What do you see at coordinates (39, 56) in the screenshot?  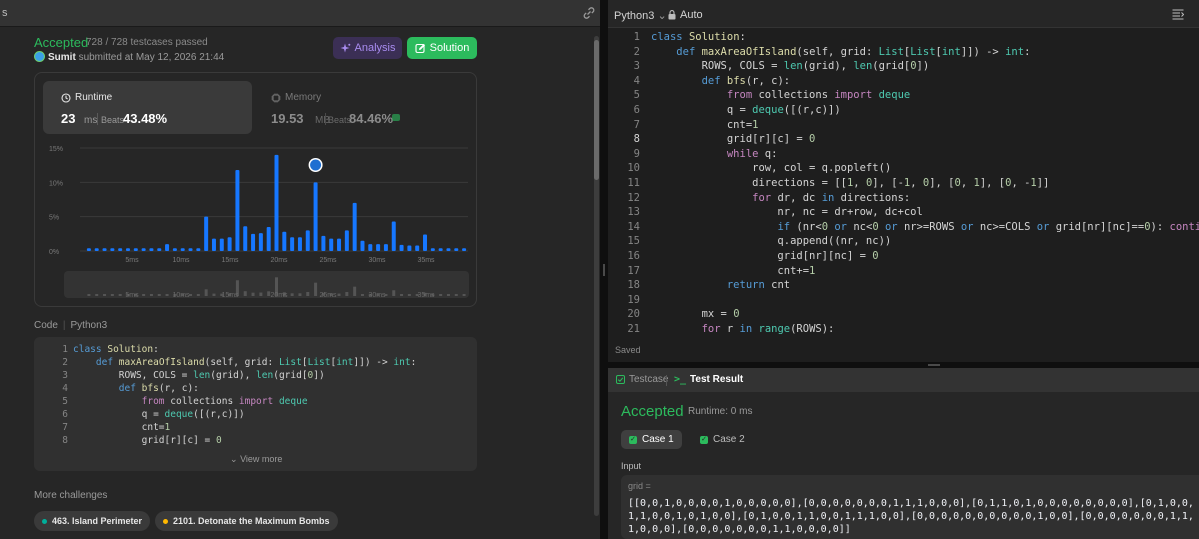 I see `avatar` at bounding box center [39, 56].